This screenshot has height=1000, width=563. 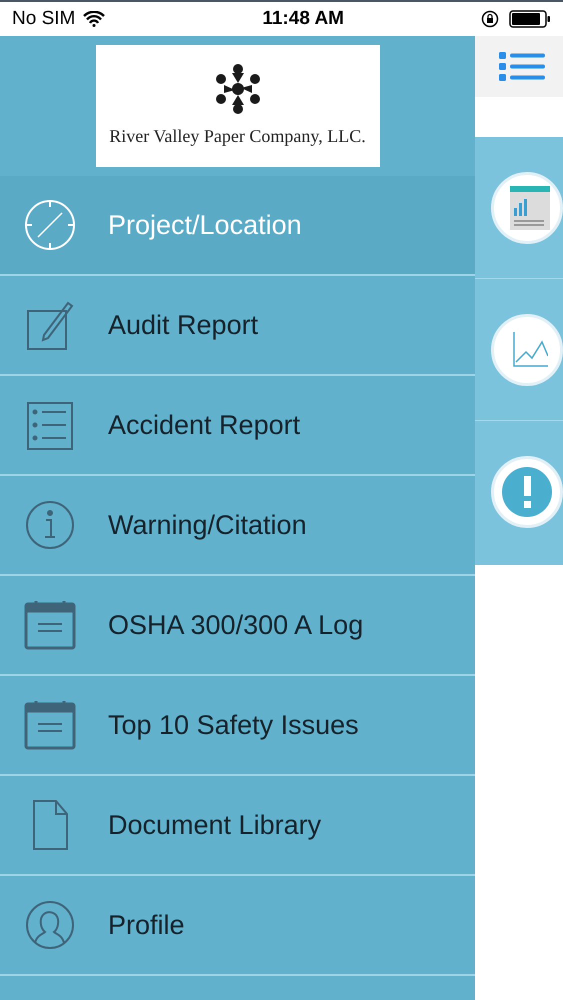 I want to click on rotation-lock-icon, so click(x=490, y=19).